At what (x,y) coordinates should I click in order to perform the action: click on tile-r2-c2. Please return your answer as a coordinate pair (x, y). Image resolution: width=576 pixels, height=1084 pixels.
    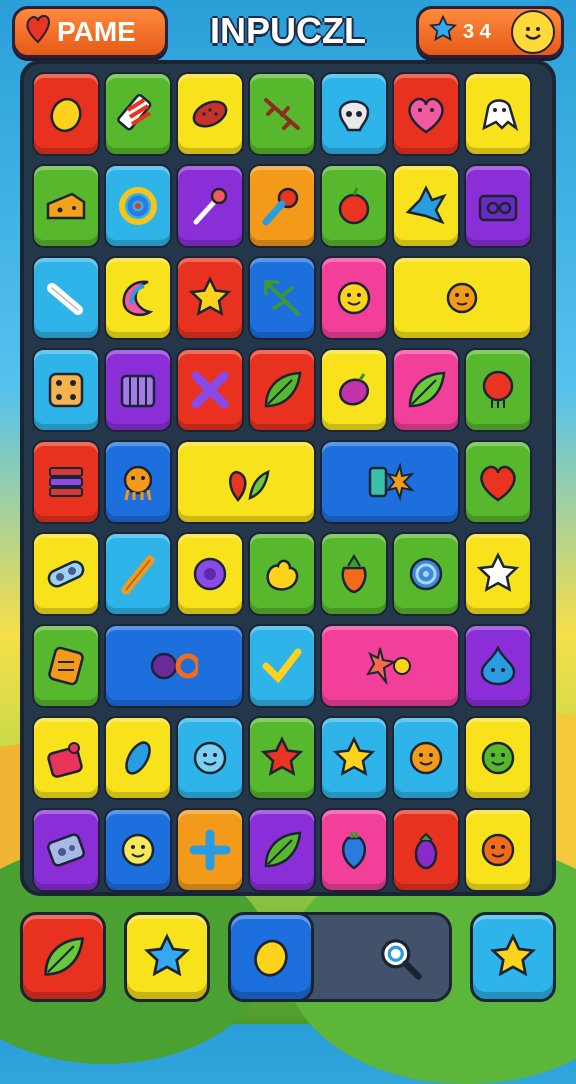
    Looking at the image, I should click on (210, 298).